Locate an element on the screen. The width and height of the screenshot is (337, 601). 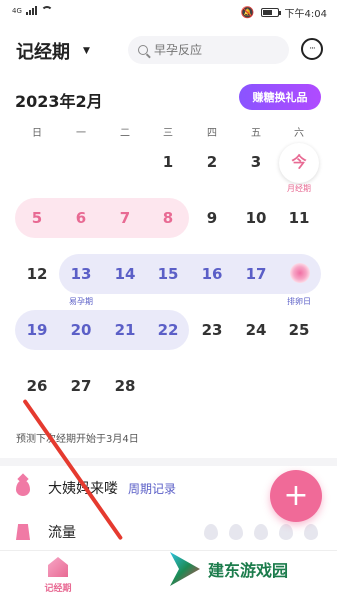
day-cell: 12 is located at coordinates (37, 274).